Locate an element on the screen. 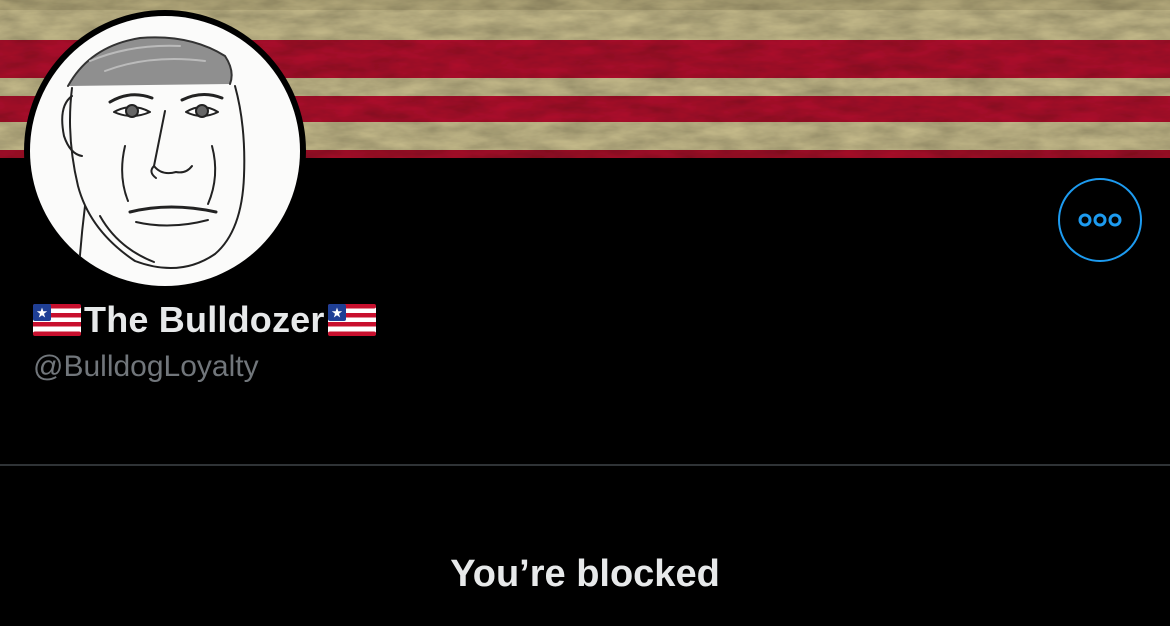 The height and width of the screenshot is (626, 1170). profile-handle: @BulldogLoyalty is located at coordinates (146, 366).